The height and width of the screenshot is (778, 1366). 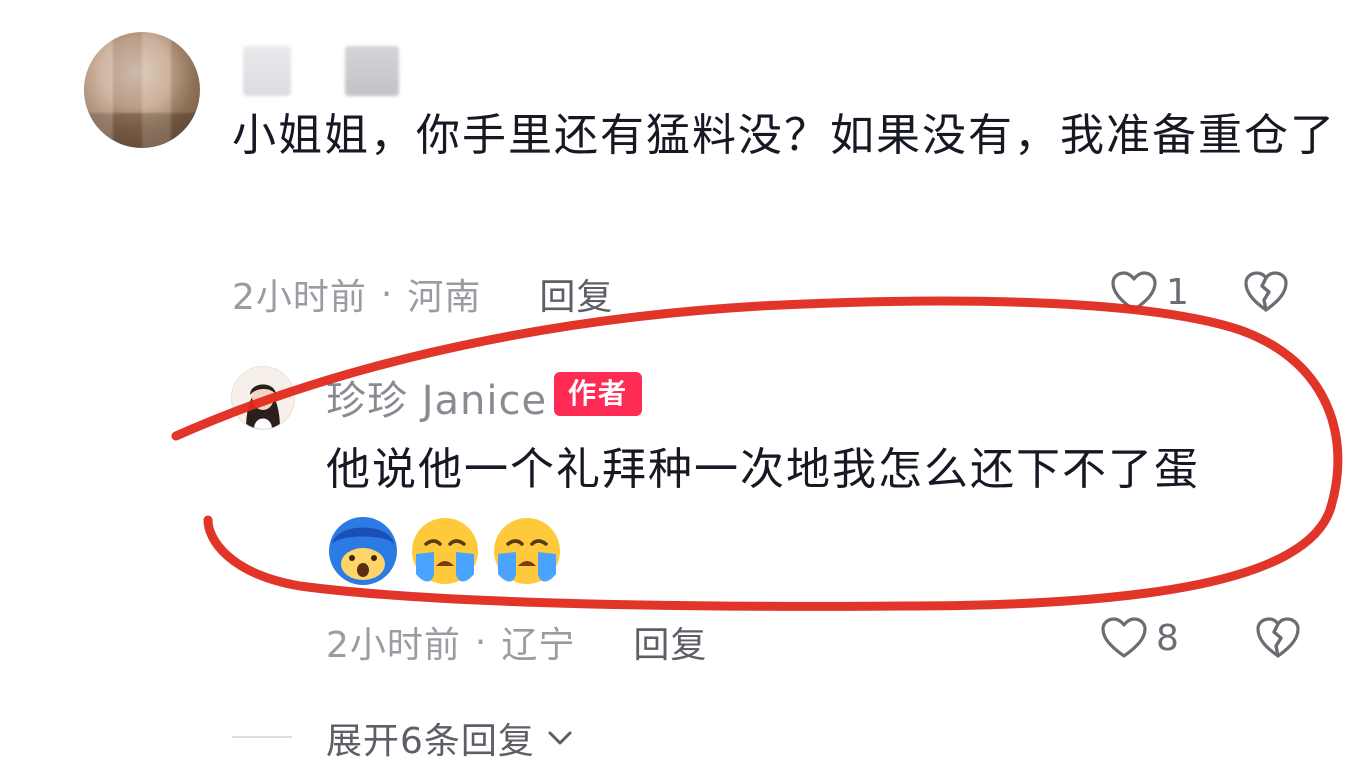 I want to click on emoji-row, so click(x=449, y=551).